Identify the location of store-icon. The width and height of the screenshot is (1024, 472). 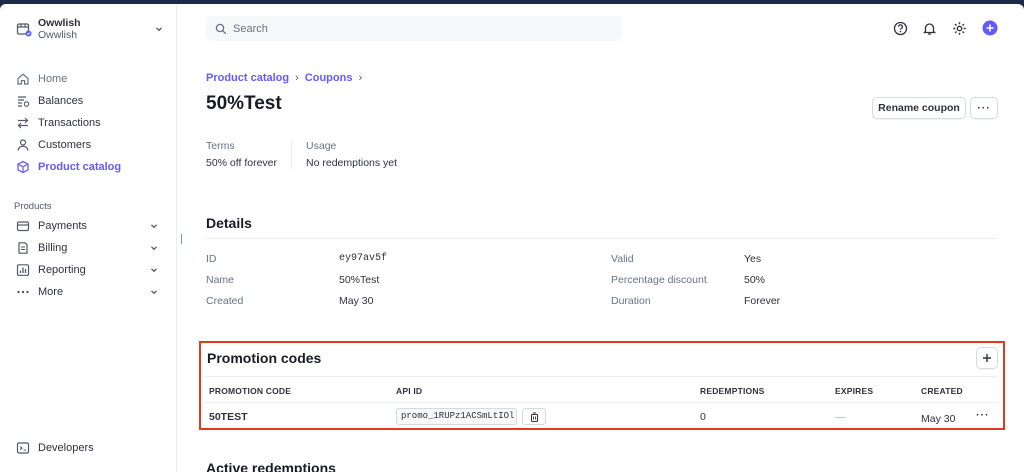
(24, 29).